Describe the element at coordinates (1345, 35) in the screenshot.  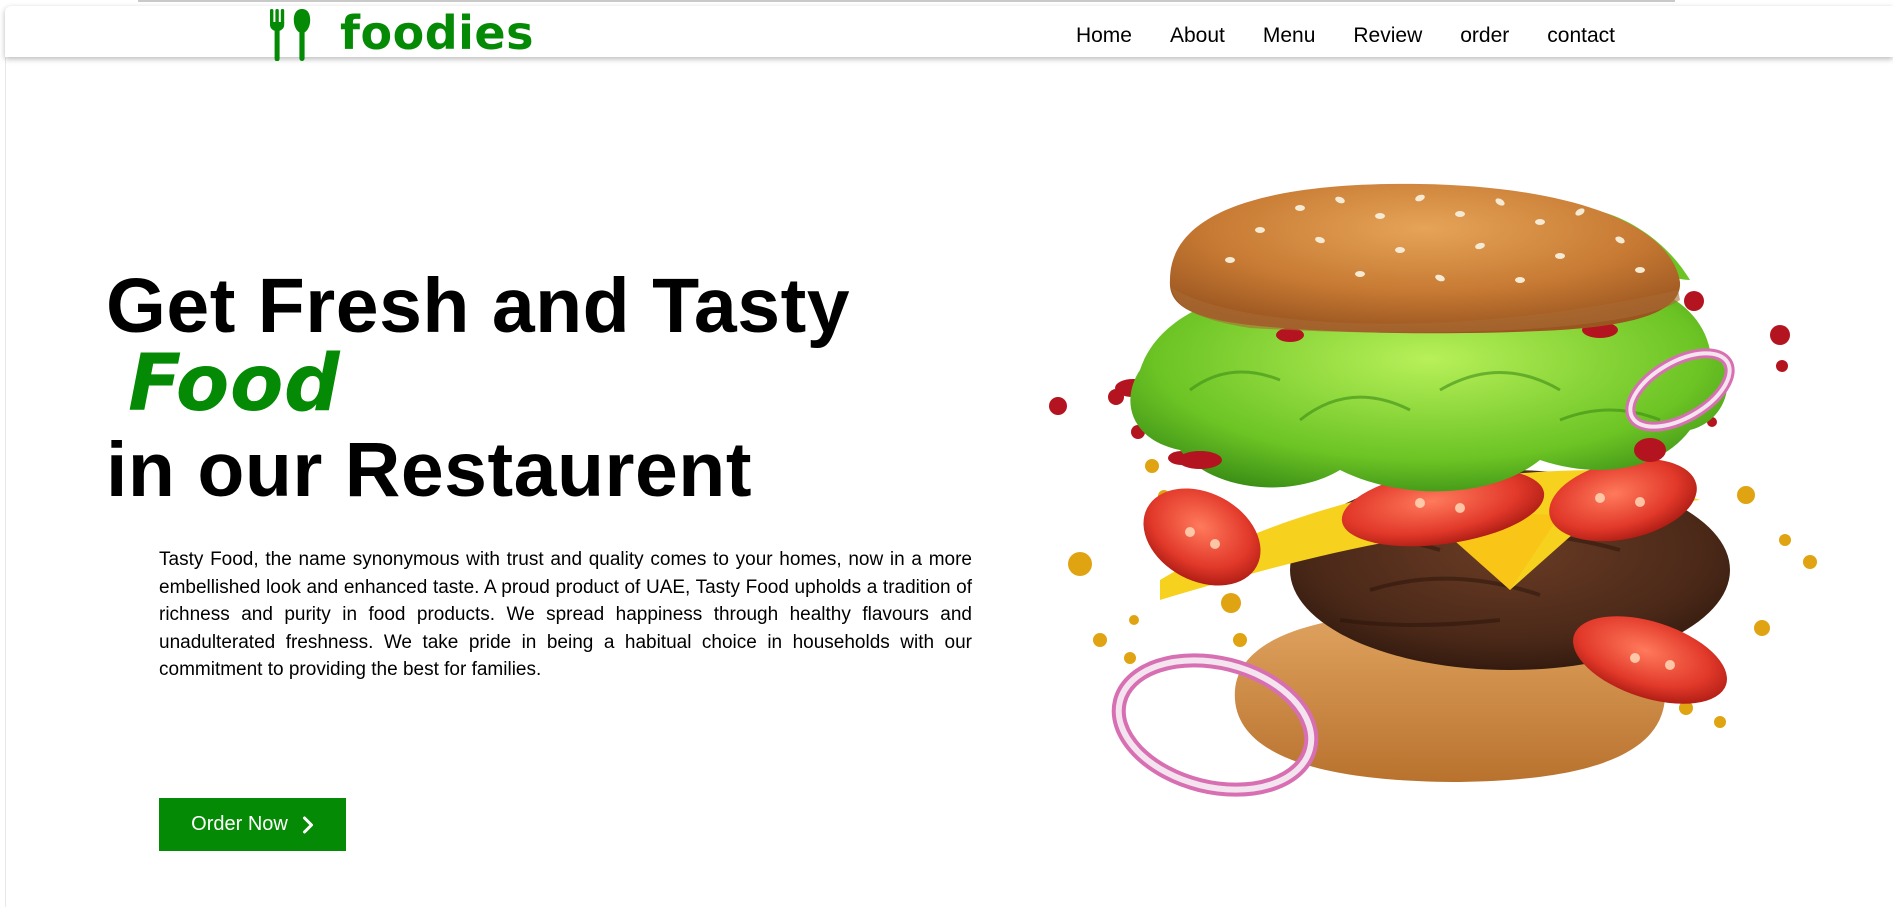
I see `main-nav: Home About Menu Review order contact` at that location.